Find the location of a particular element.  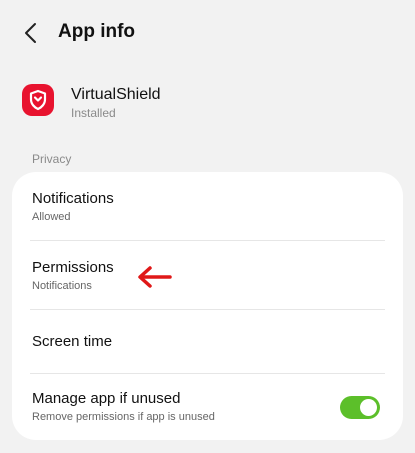

shield-icon is located at coordinates (38, 100).